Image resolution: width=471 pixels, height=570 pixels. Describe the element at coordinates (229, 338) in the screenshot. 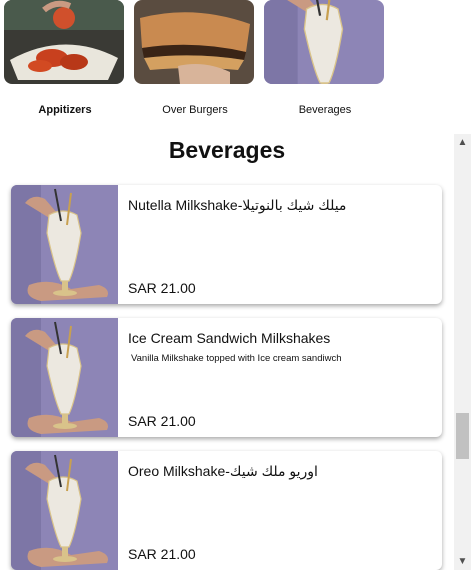

I see `menu-item-name: Ice Cream Sandwich Milkshakes` at that location.